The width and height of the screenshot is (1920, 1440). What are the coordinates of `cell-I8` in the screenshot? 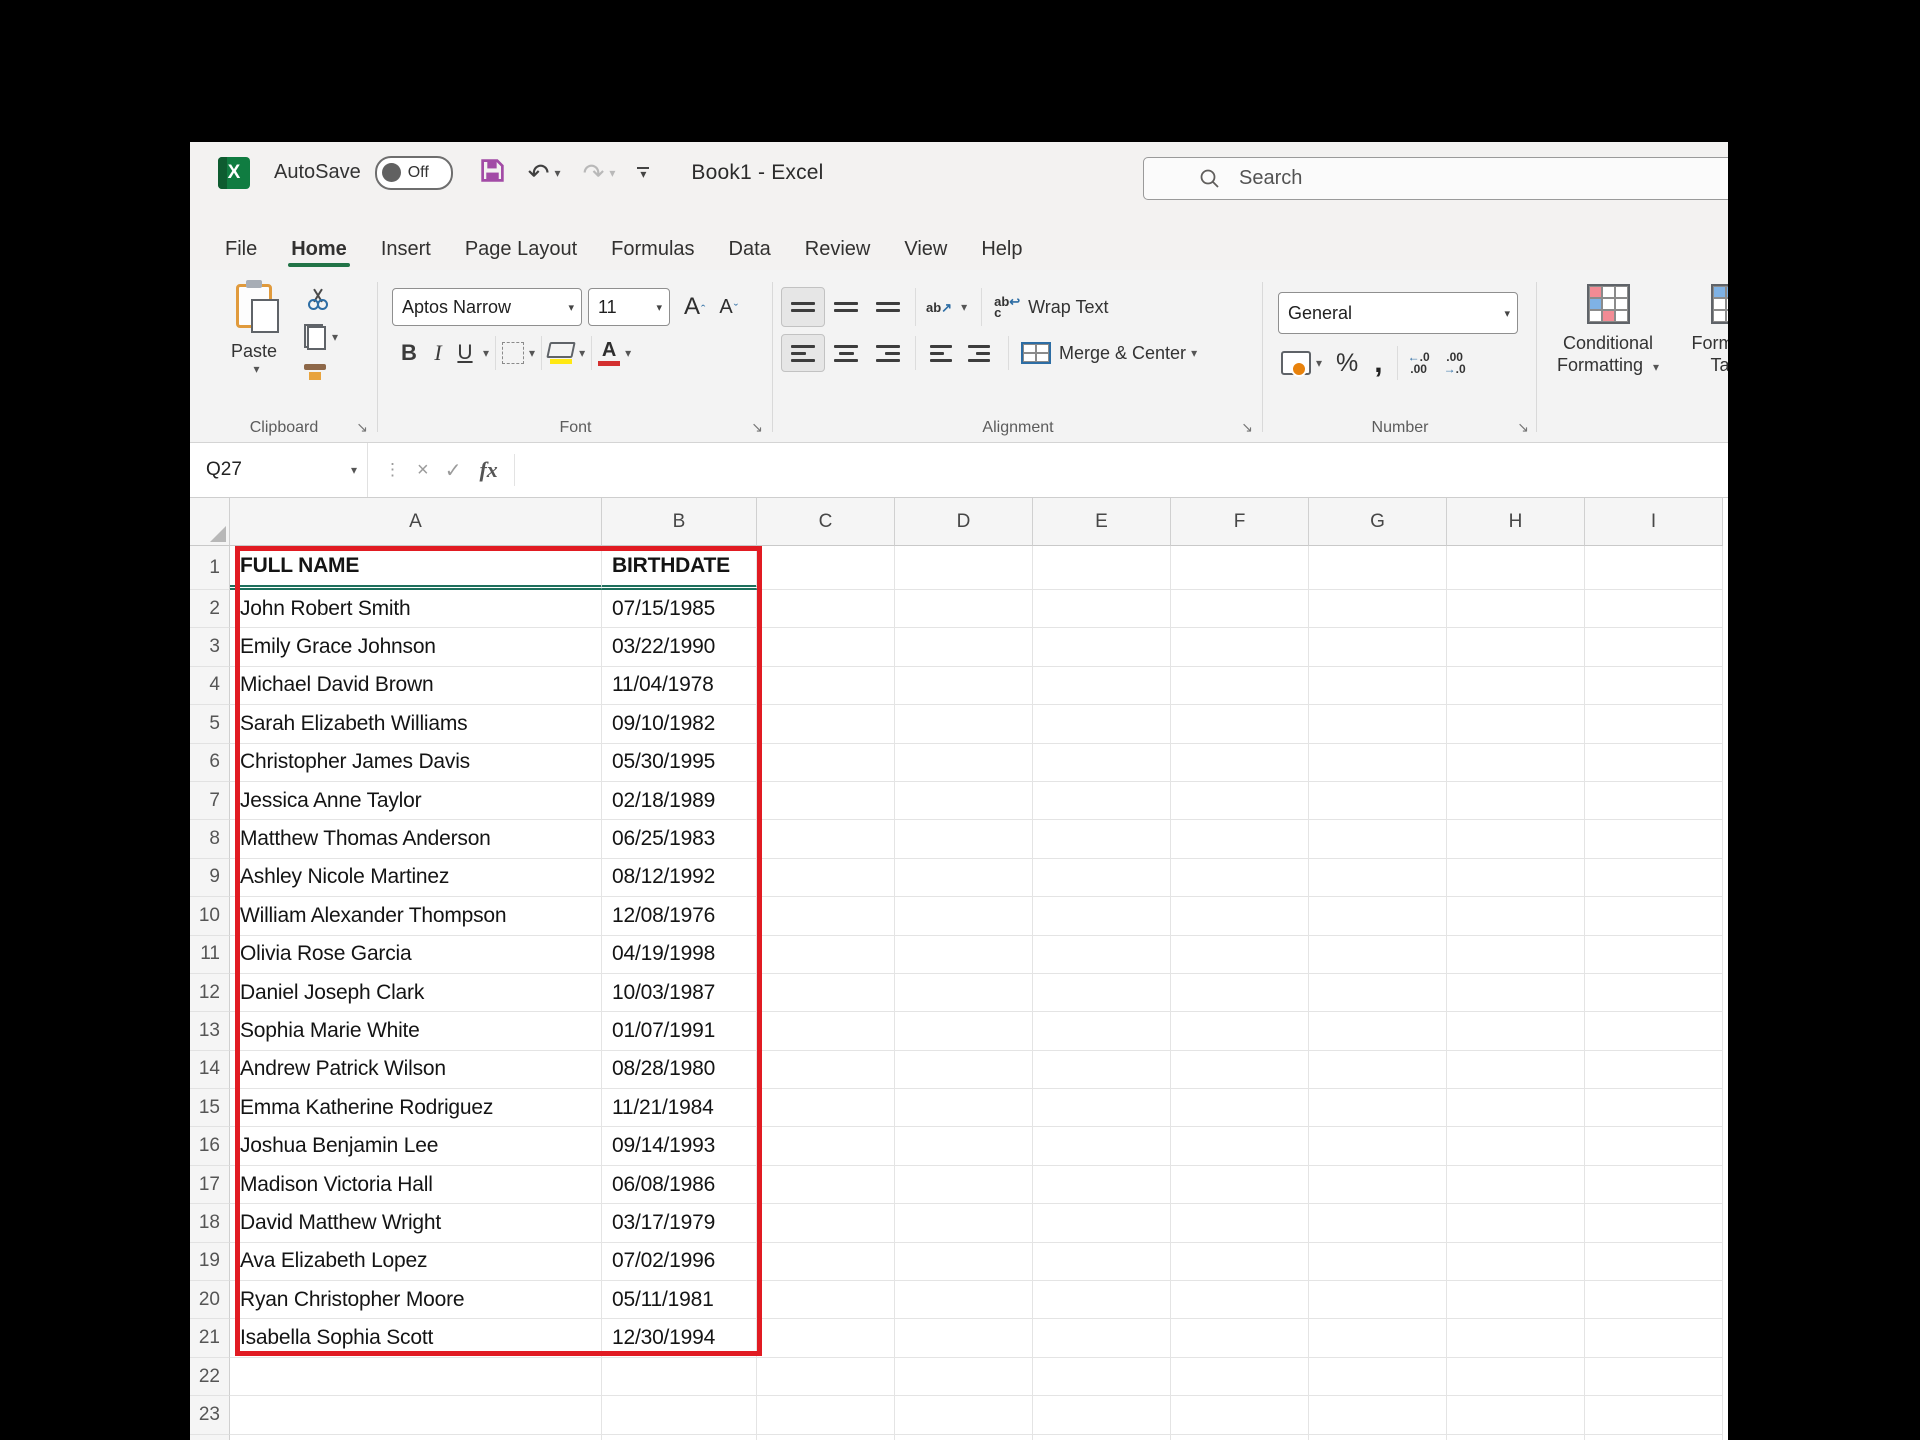 It's located at (1654, 839).